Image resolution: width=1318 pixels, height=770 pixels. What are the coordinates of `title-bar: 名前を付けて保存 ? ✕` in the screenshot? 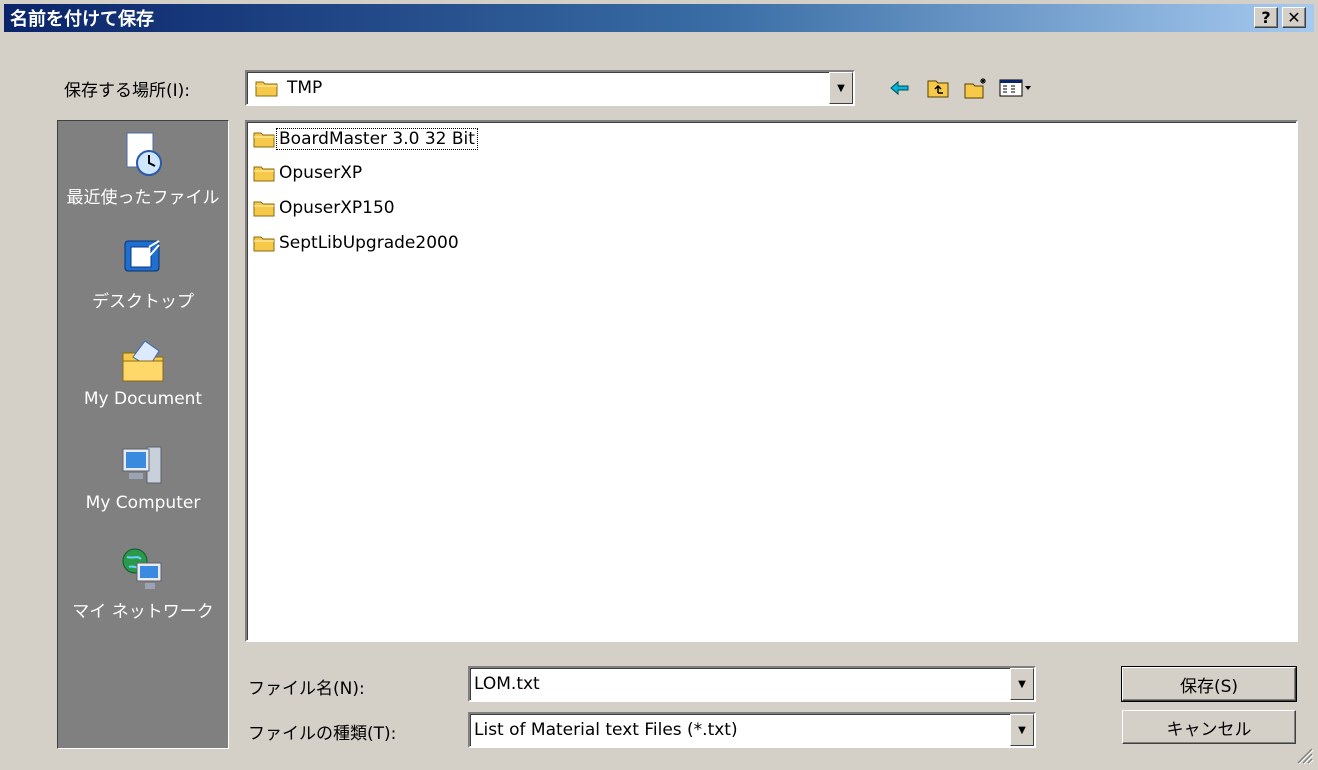 It's located at (659, 18).